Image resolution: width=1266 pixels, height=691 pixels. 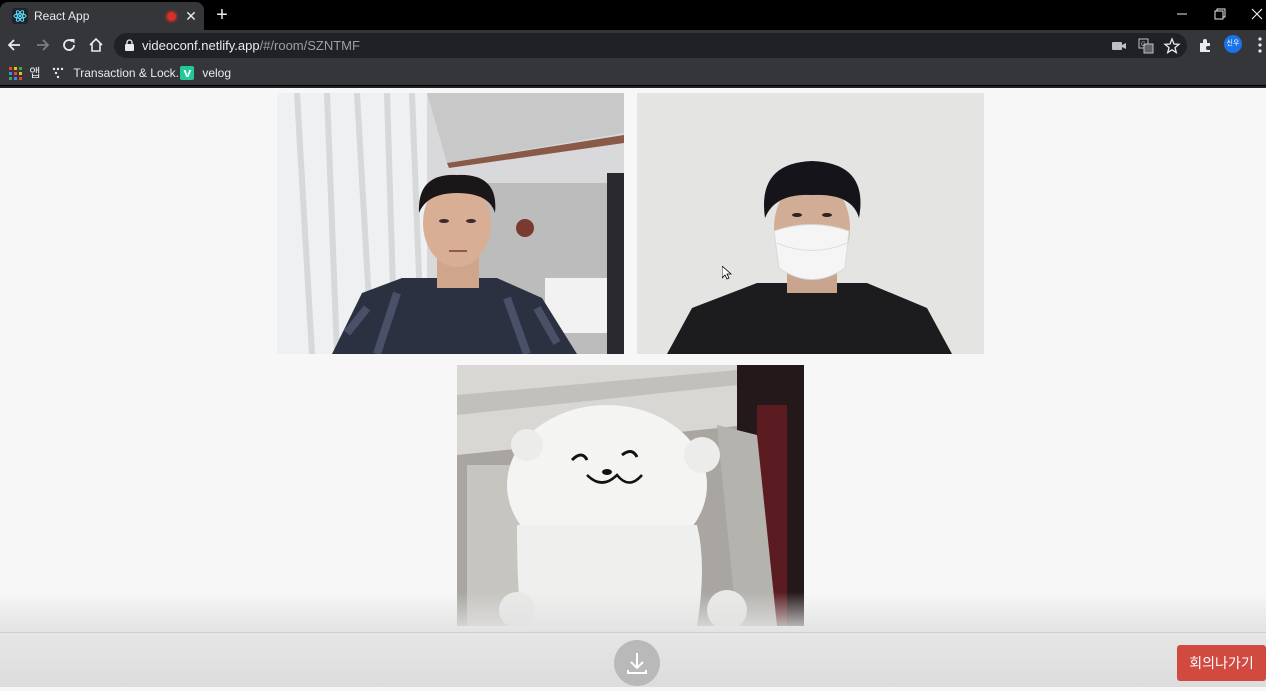 What do you see at coordinates (1256, 14) in the screenshot?
I see `close-window-icon` at bounding box center [1256, 14].